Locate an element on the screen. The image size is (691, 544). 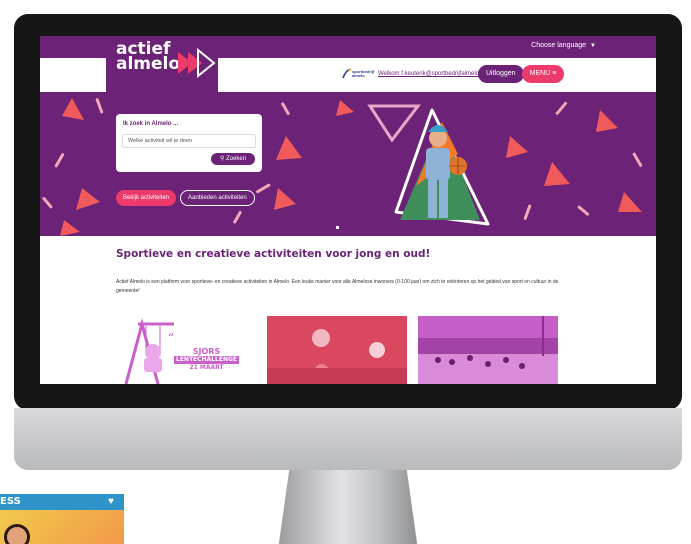
sportbedrijf-text: sportbedrijf almelo is located at coordinates (363, 74).